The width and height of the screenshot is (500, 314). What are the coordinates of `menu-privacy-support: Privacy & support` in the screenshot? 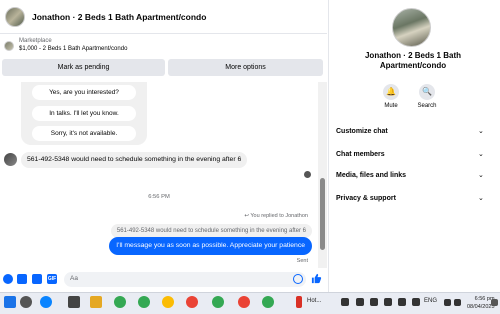 It's located at (366, 198).